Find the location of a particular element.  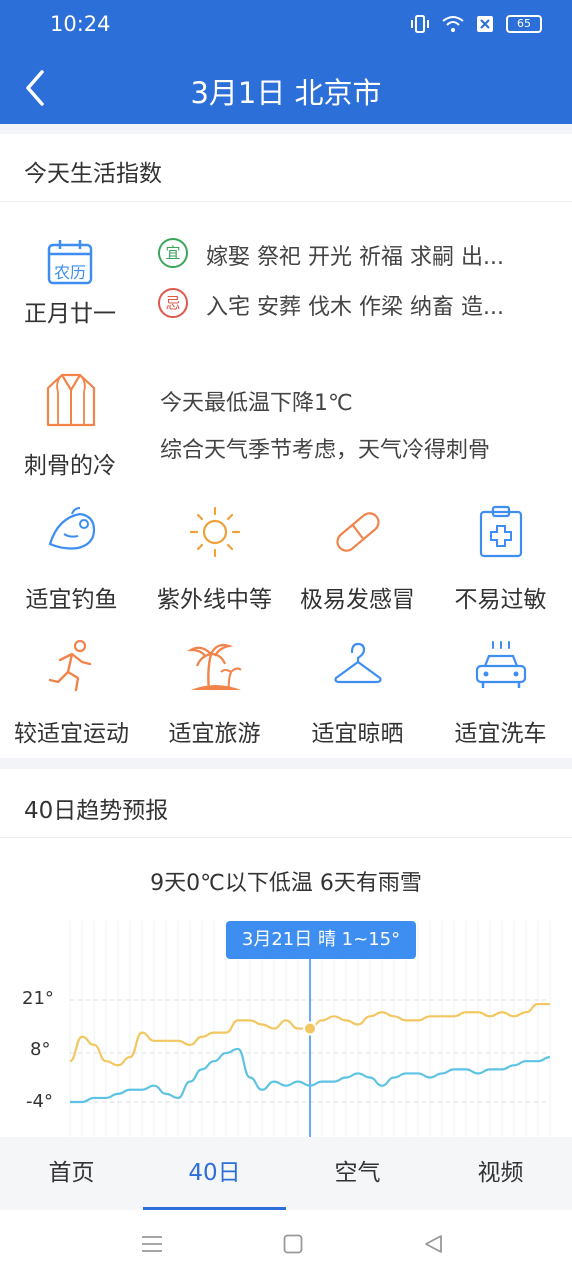

index-allergy: 不易过敏 is located at coordinates (500, 559).